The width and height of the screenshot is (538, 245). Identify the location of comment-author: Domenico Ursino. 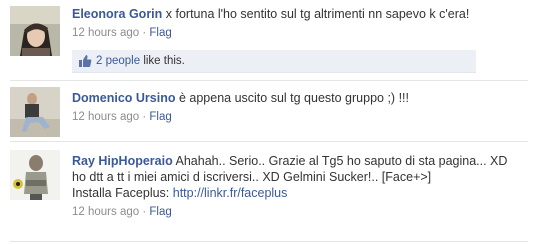
(124, 98).